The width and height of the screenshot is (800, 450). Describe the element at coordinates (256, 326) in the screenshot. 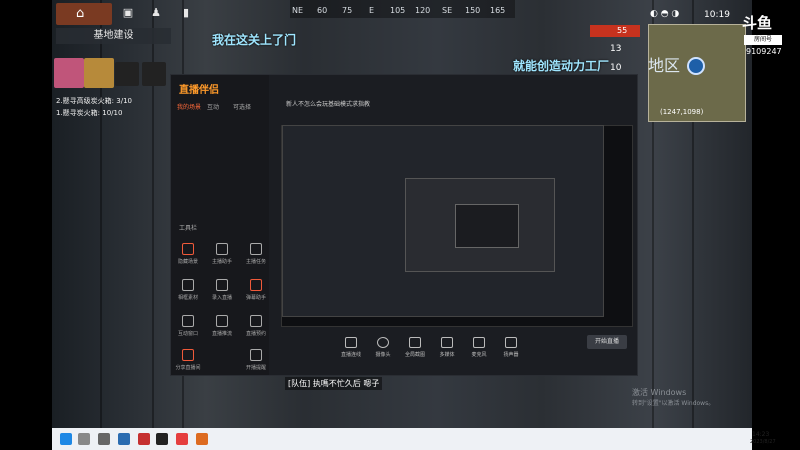

I see `tool-button: 直播预约` at that location.